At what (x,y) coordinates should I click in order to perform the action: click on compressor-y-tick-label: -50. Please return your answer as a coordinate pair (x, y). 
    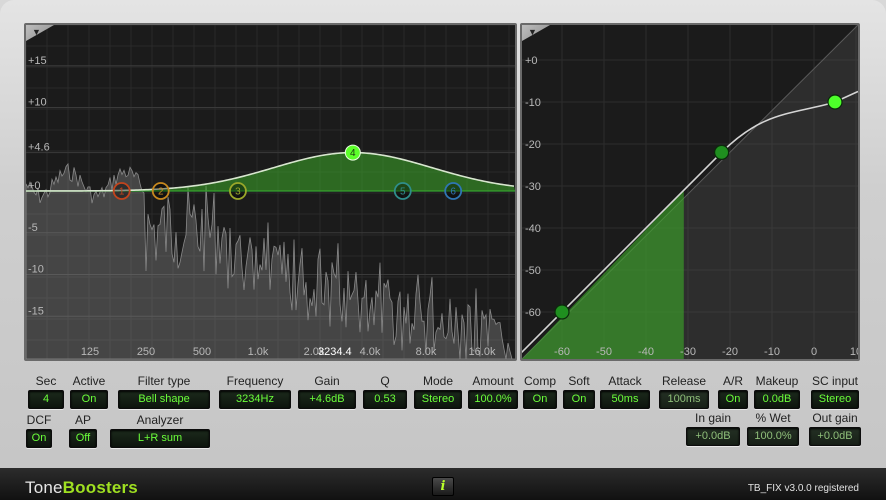
    Looking at the image, I should click on (533, 271).